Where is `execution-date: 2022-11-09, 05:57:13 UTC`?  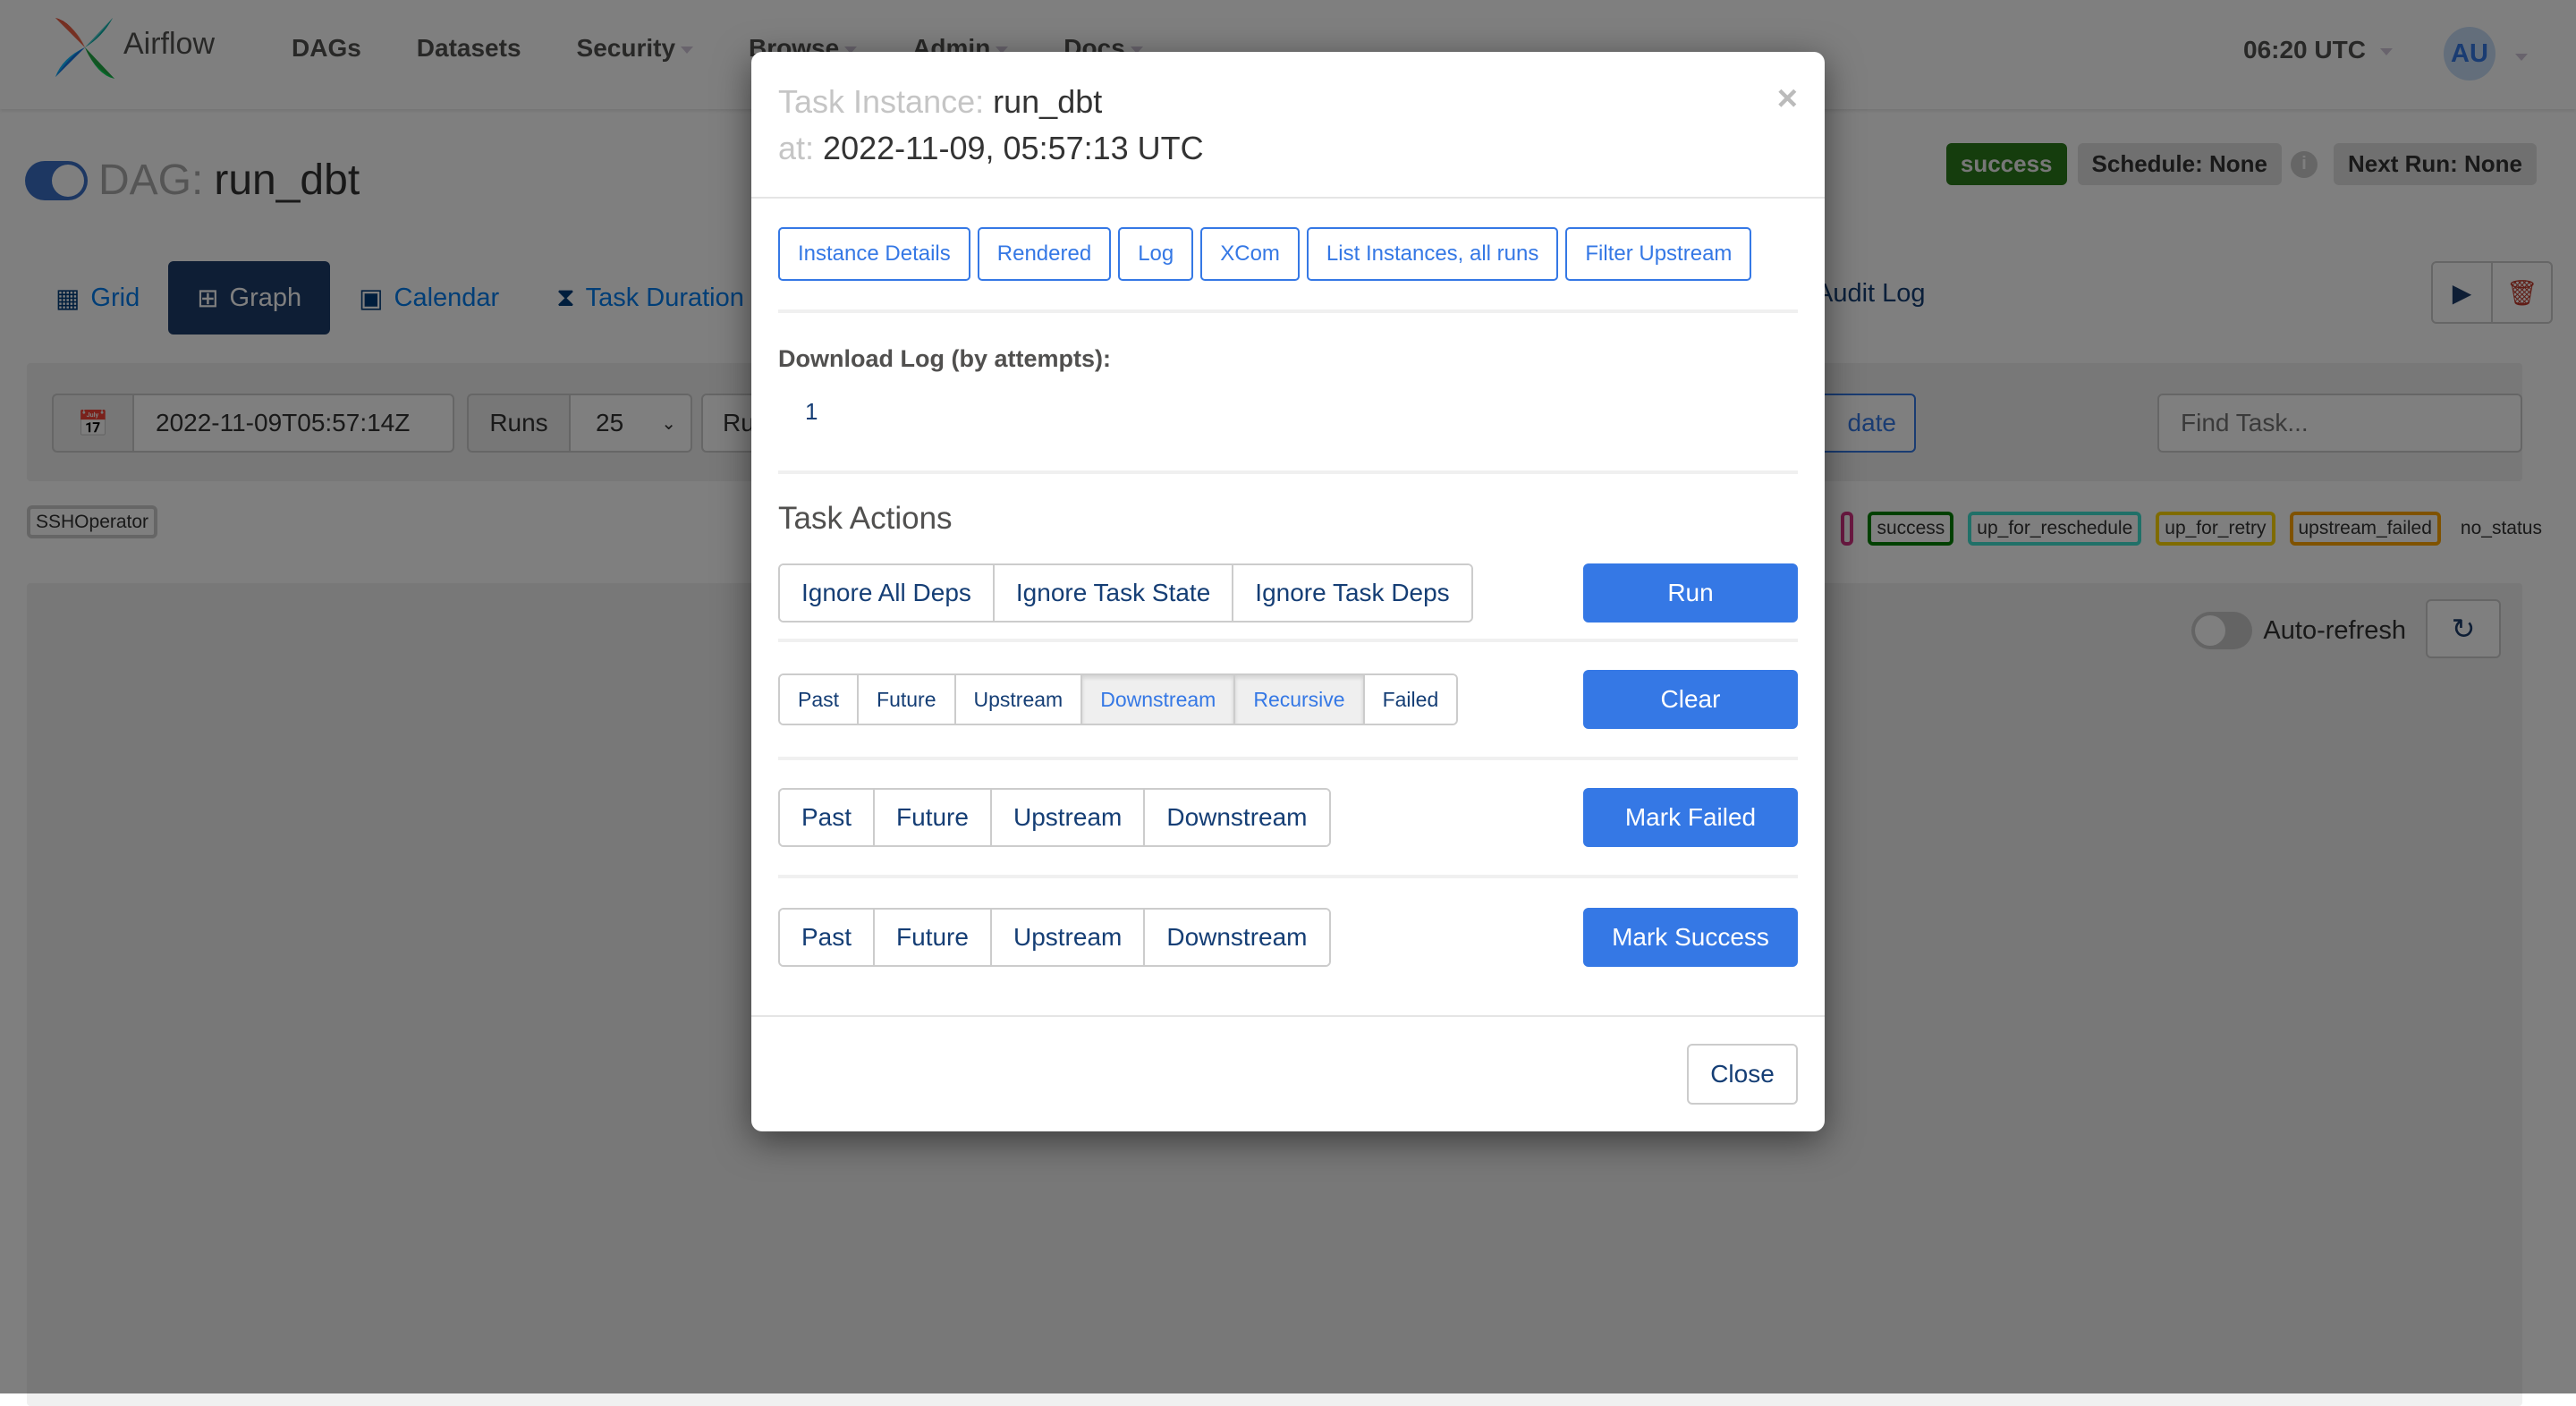
execution-date: 2022-11-09, 05:57:13 UTC is located at coordinates (1013, 148).